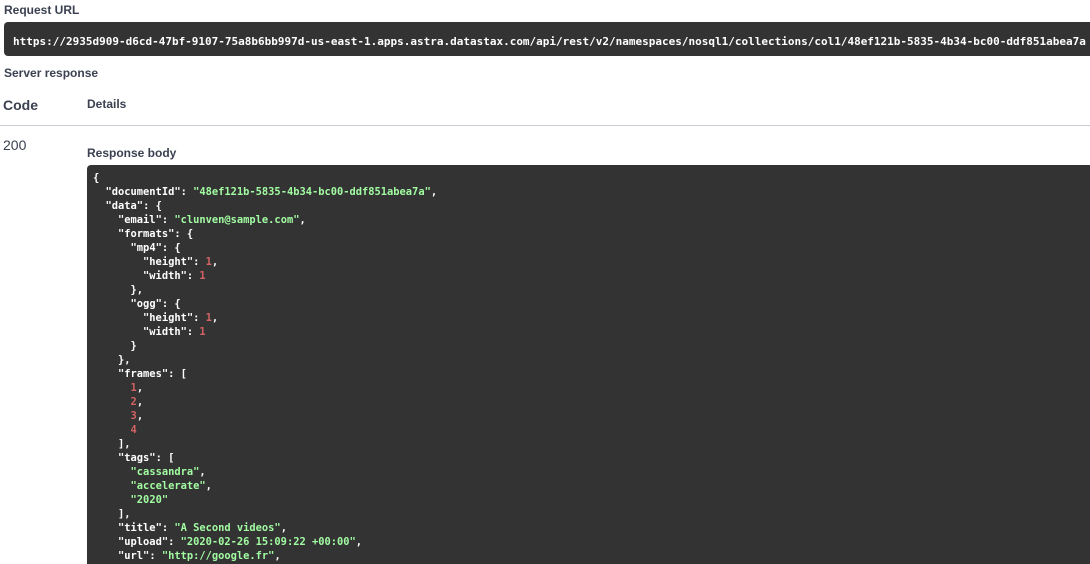  Describe the element at coordinates (124, 206) in the screenshot. I see `json-key: "data"` at that location.